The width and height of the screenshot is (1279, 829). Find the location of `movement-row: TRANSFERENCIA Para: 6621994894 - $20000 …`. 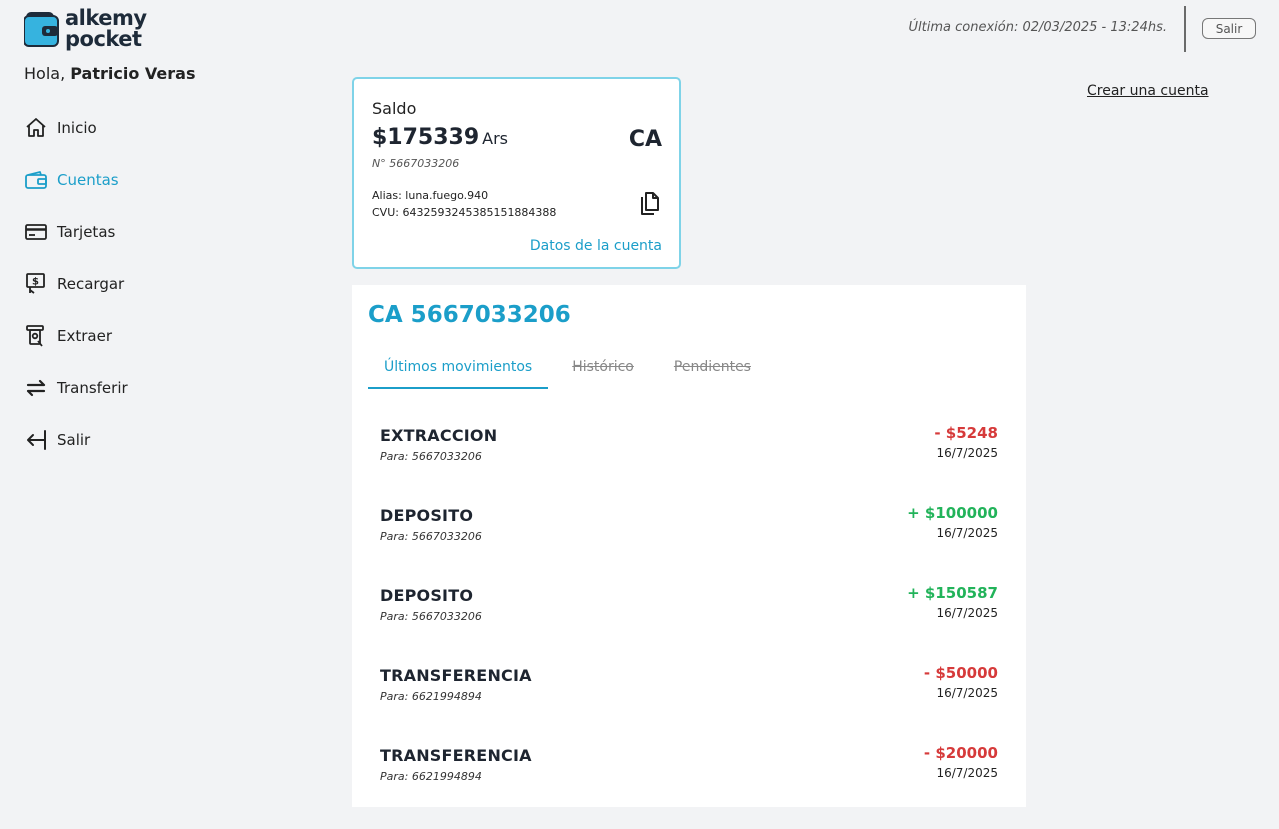

movement-row: TRANSFERENCIA Para: 6621994894 - $20000 … is located at coordinates (689, 767).